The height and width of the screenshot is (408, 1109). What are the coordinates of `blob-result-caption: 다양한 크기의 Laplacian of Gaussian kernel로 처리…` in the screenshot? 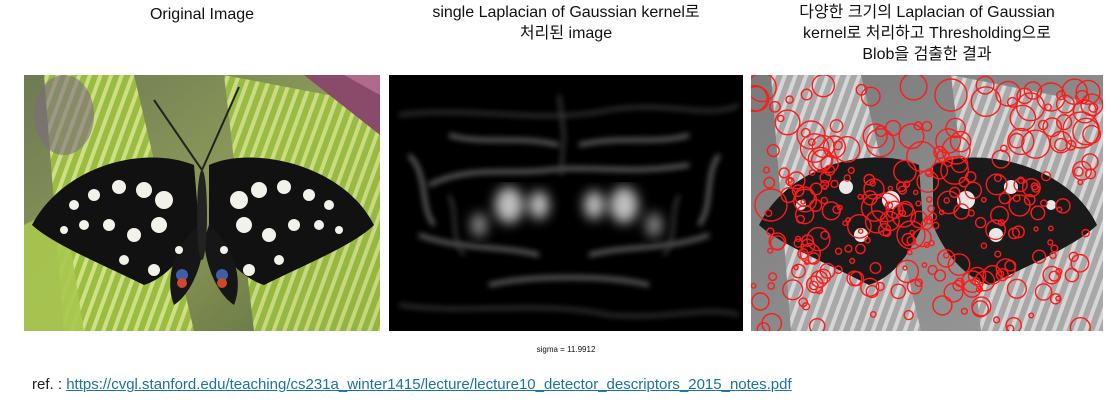 It's located at (927, 33).